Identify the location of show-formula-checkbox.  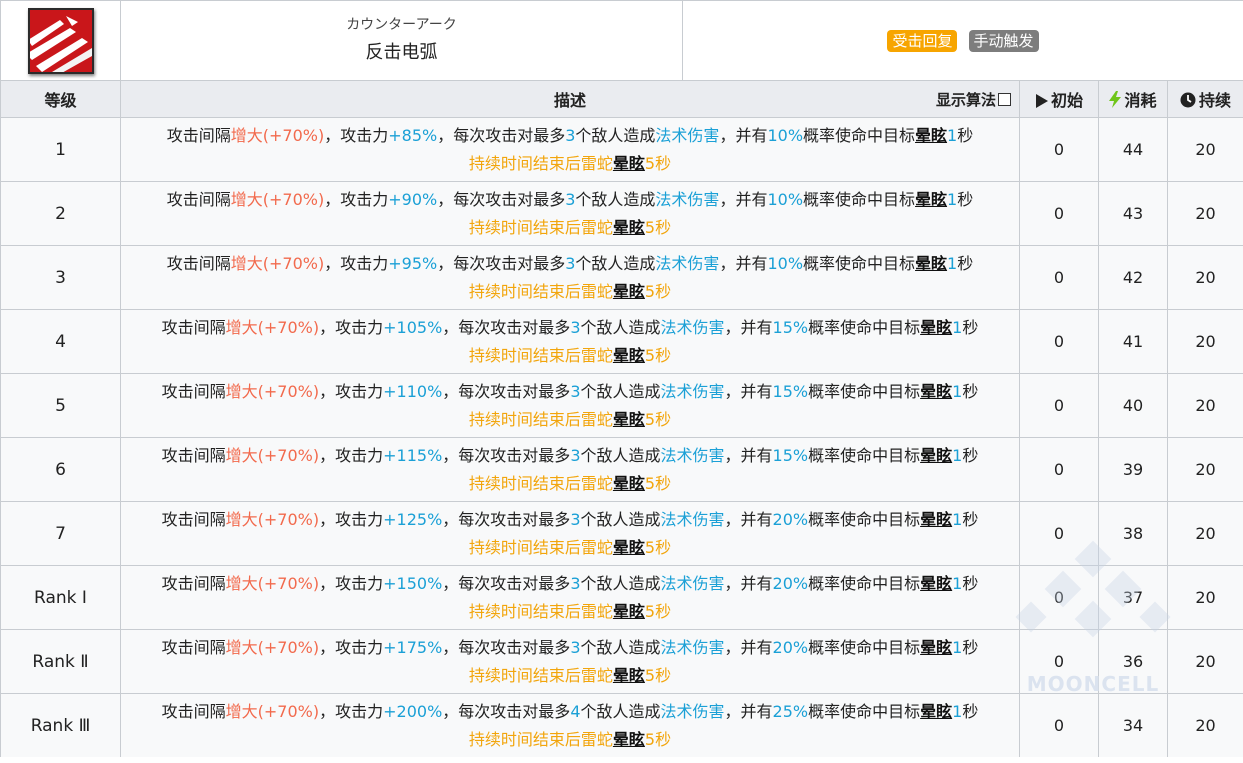
(1004, 99).